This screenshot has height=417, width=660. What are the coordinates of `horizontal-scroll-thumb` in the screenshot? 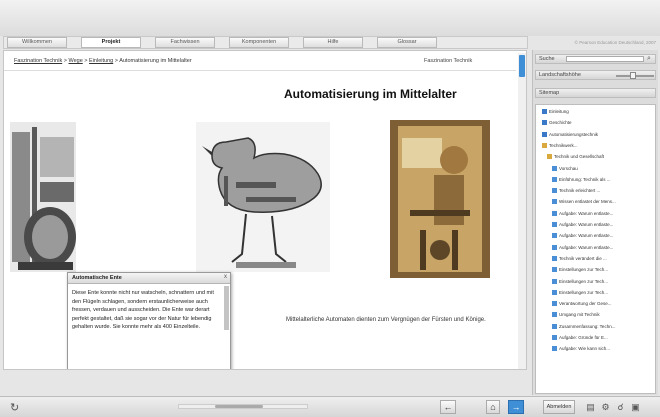 It's located at (239, 406).